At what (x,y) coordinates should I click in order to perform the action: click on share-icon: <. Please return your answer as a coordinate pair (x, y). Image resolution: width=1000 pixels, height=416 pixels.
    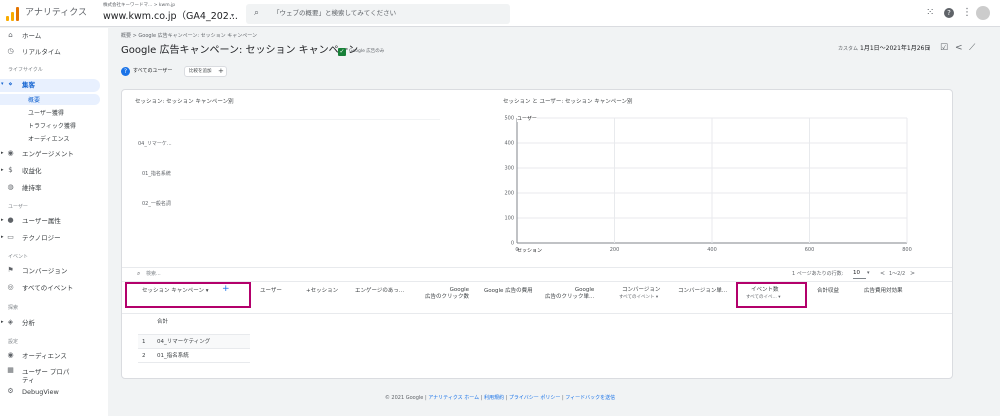
    Looking at the image, I should click on (959, 48).